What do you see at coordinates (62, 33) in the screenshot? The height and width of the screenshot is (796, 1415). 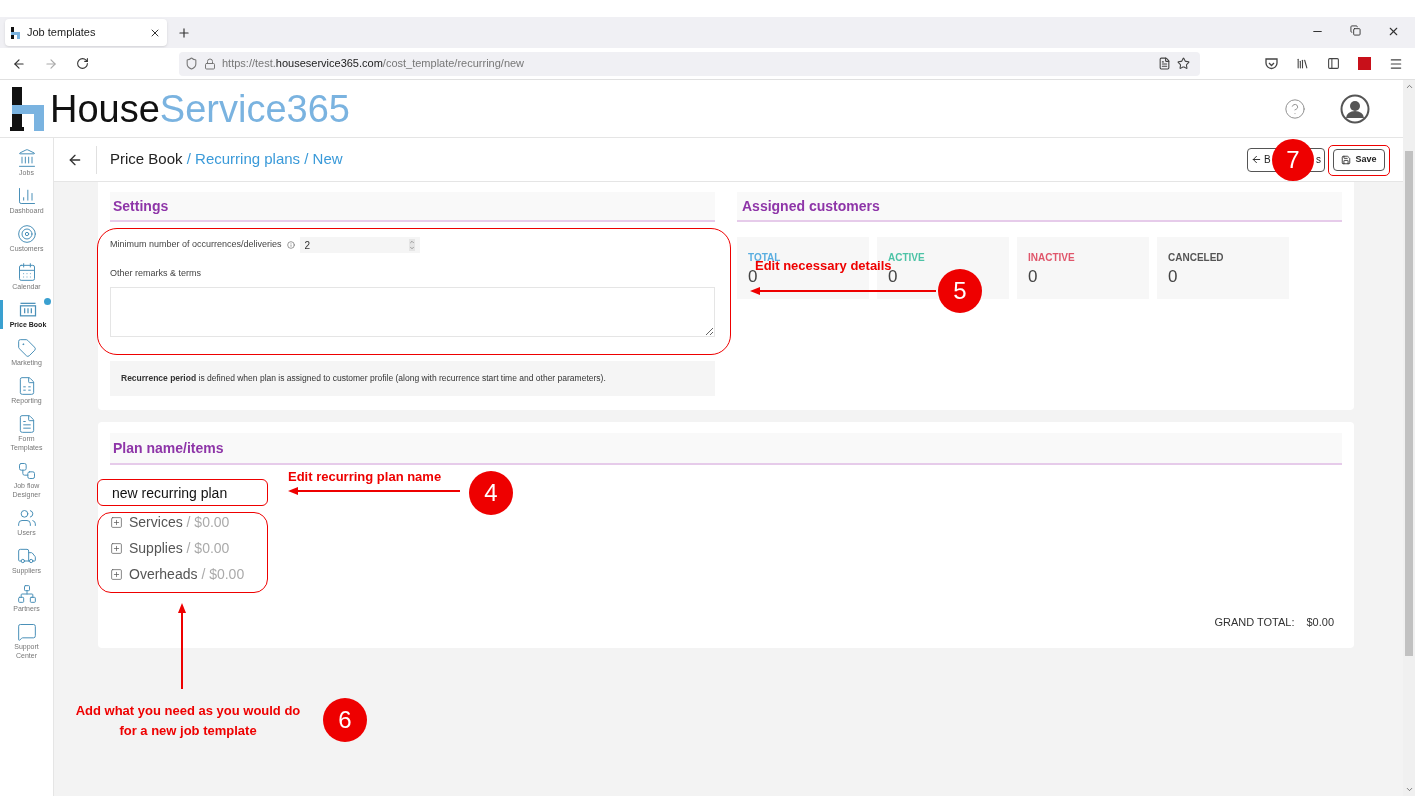 I see `tab-title: Job templates` at bounding box center [62, 33].